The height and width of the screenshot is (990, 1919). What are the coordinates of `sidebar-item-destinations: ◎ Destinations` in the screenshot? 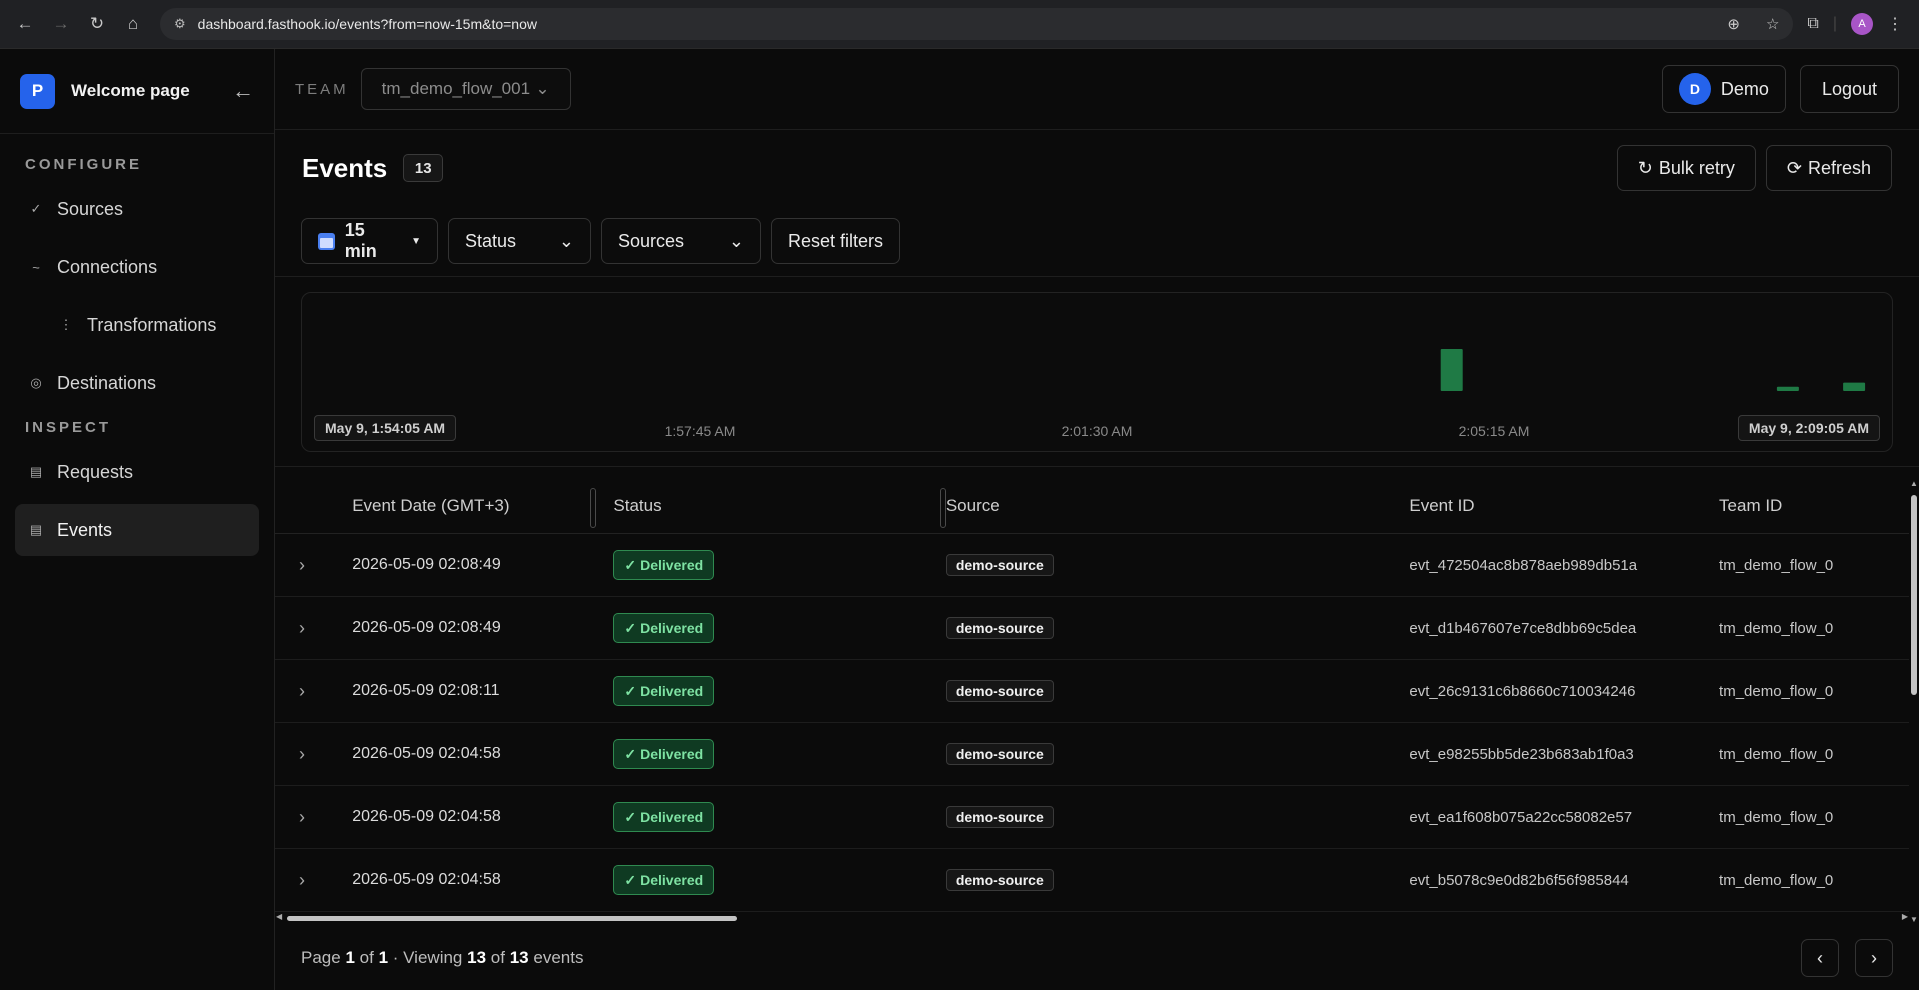 It's located at (137, 383).